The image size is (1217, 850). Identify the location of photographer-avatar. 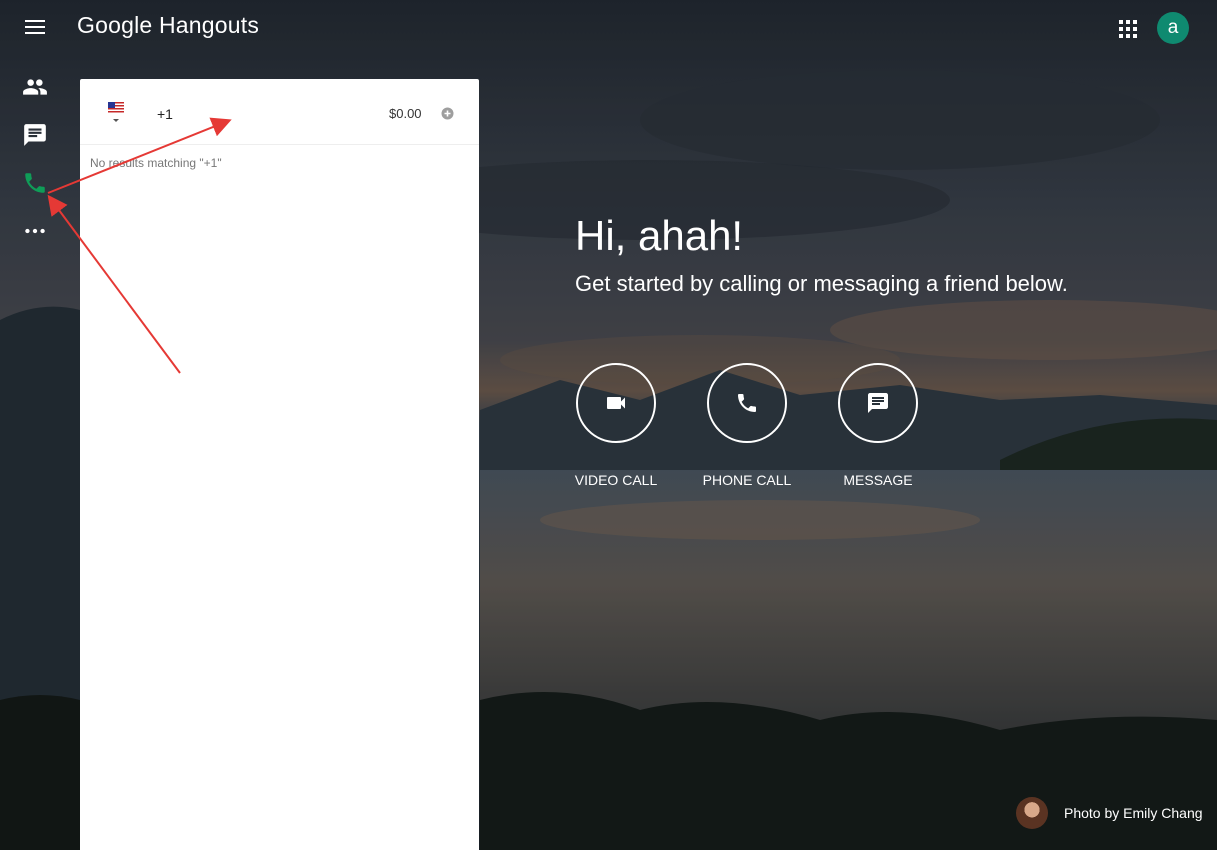
(1032, 813).